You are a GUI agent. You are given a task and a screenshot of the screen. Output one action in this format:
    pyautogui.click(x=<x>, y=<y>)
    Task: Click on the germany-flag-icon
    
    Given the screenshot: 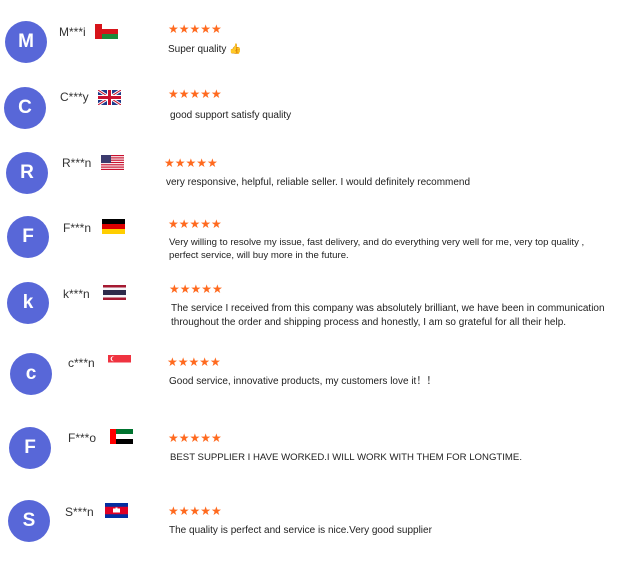 What is the action you would take?
    pyautogui.click(x=113, y=226)
    